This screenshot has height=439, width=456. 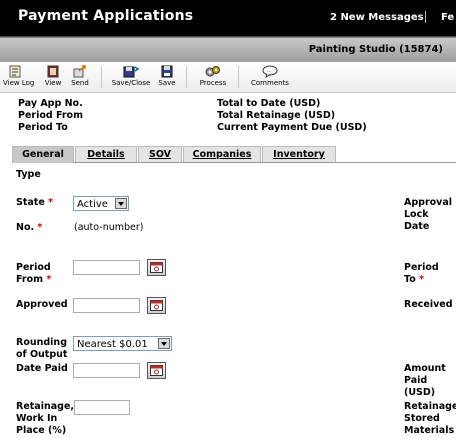 I want to click on save-label: Save, so click(x=167, y=83).